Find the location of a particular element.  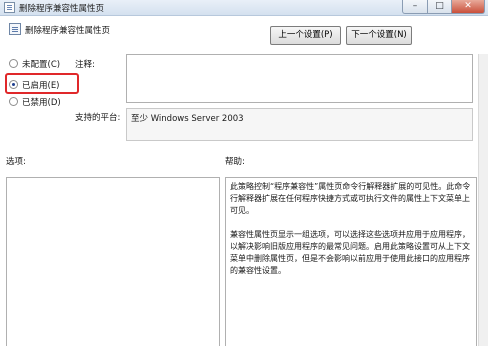

next-setting-button: 下一个设置(N) is located at coordinates (379, 35).